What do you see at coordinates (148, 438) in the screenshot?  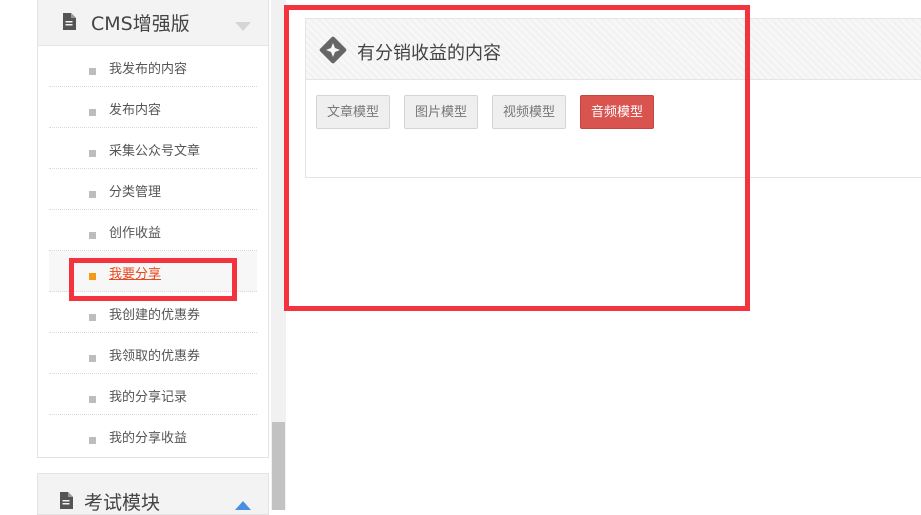 I see `sidebar-item-label: 我的分享收益` at bounding box center [148, 438].